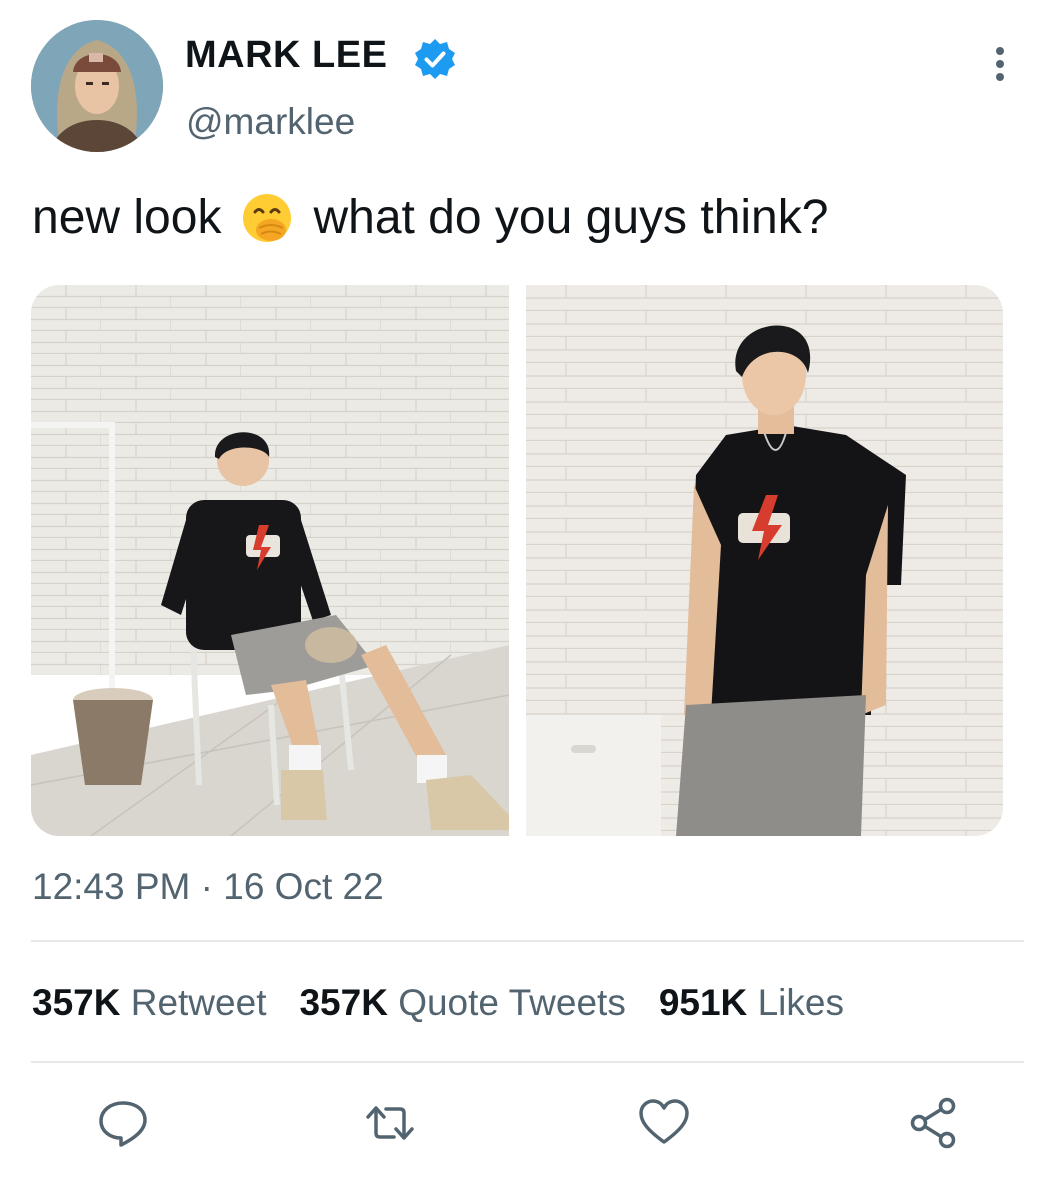 The height and width of the screenshot is (1200, 1055). I want to click on handle: @marklee, so click(270, 122).